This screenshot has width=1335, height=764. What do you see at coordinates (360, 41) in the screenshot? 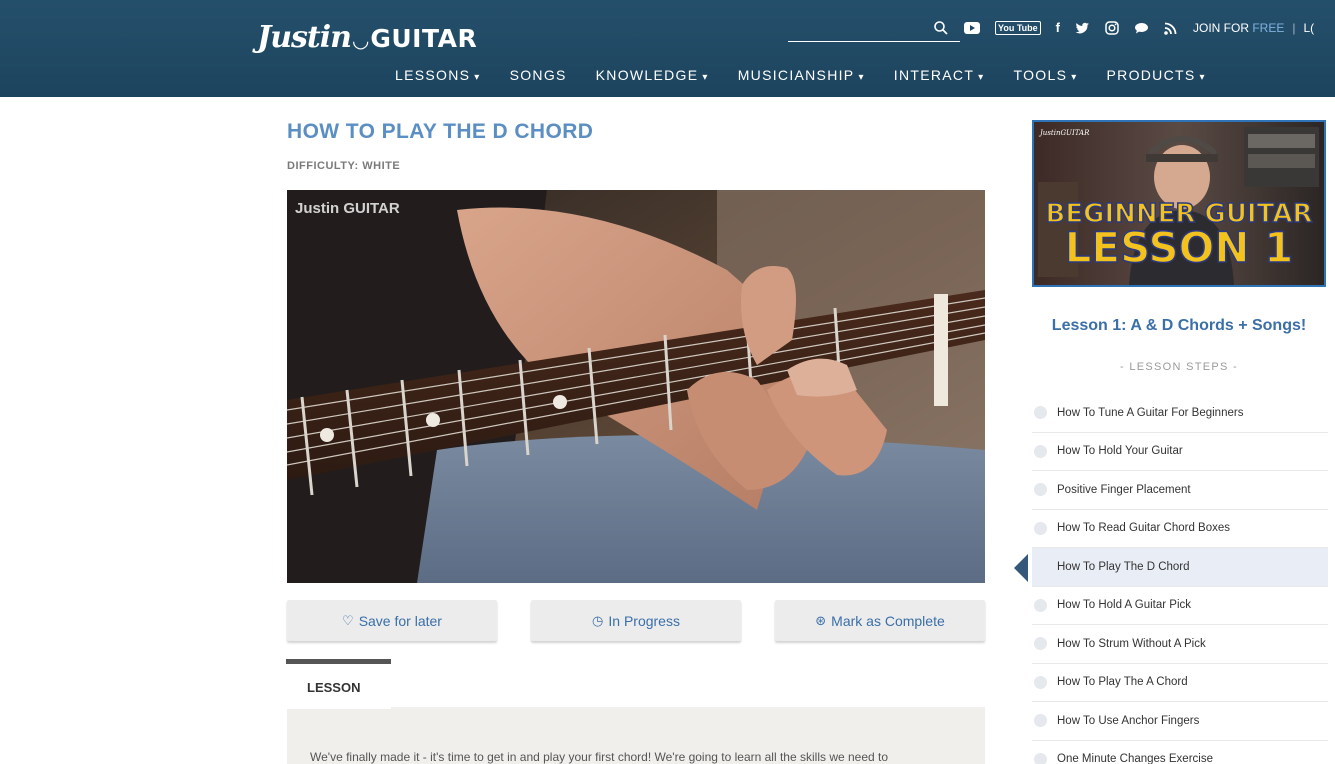
I see `logo-smile-icon: ◡` at bounding box center [360, 41].